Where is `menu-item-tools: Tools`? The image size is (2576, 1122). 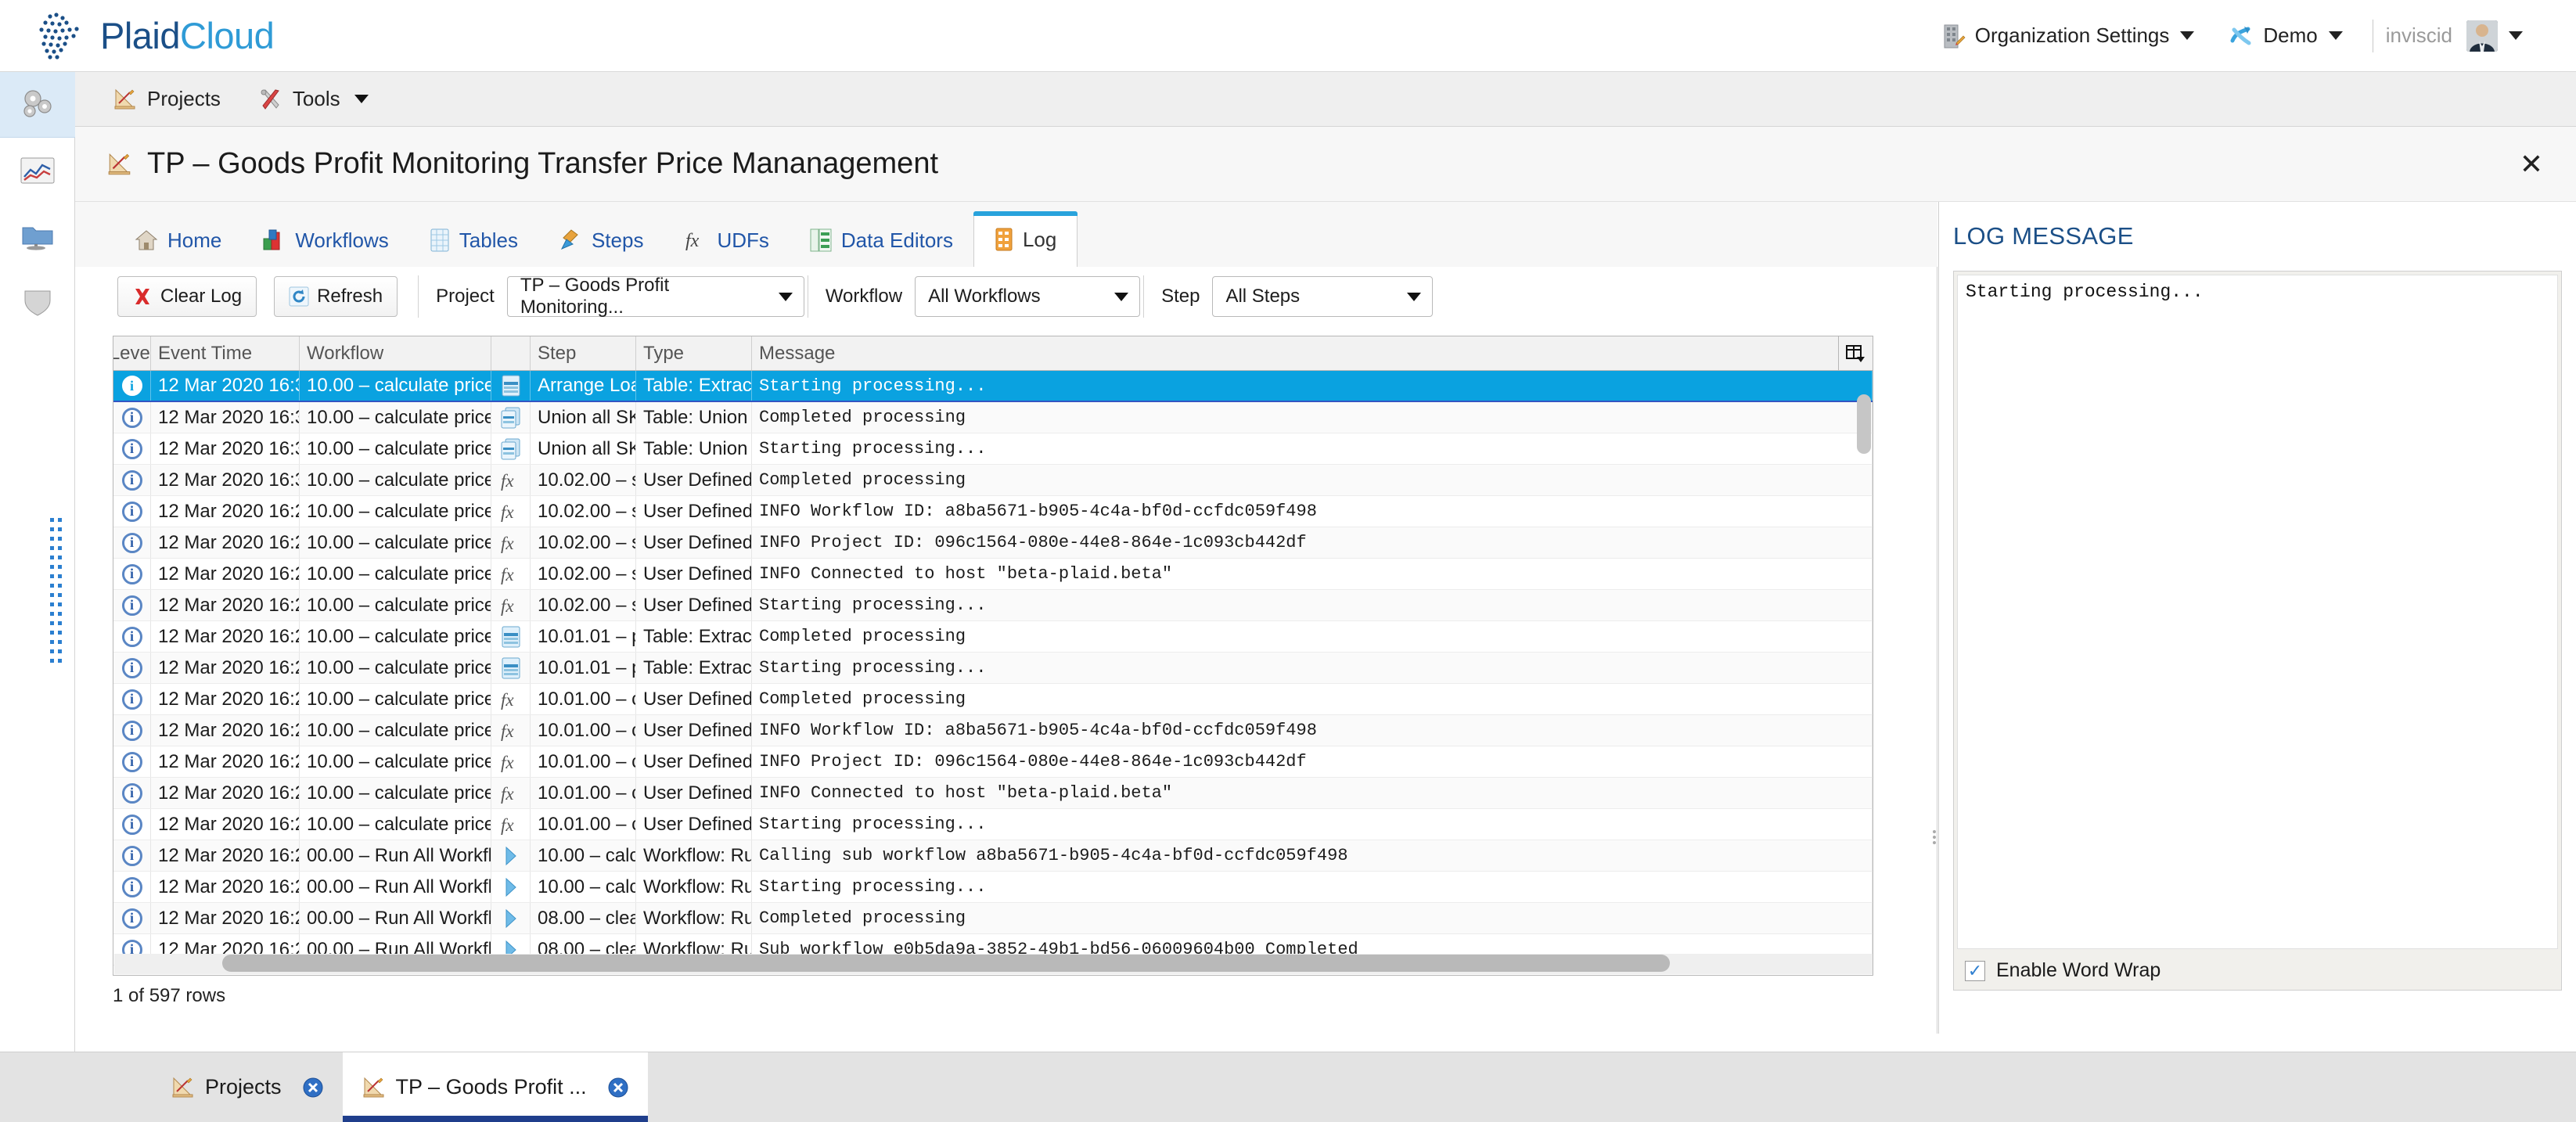
menu-item-tools: Tools is located at coordinates (313, 99).